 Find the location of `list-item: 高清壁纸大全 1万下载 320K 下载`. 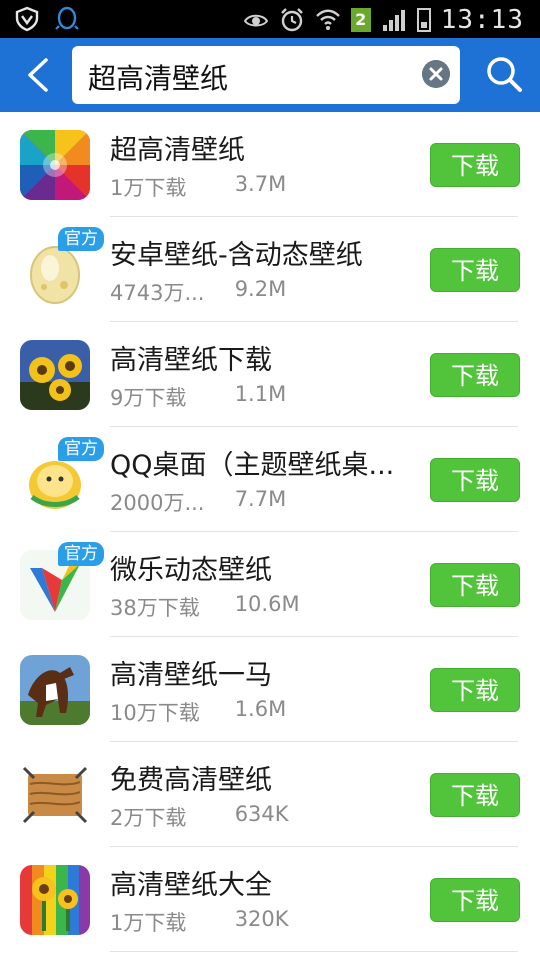

list-item: 高清壁纸大全 1万下载 320K 下载 is located at coordinates (270, 899).